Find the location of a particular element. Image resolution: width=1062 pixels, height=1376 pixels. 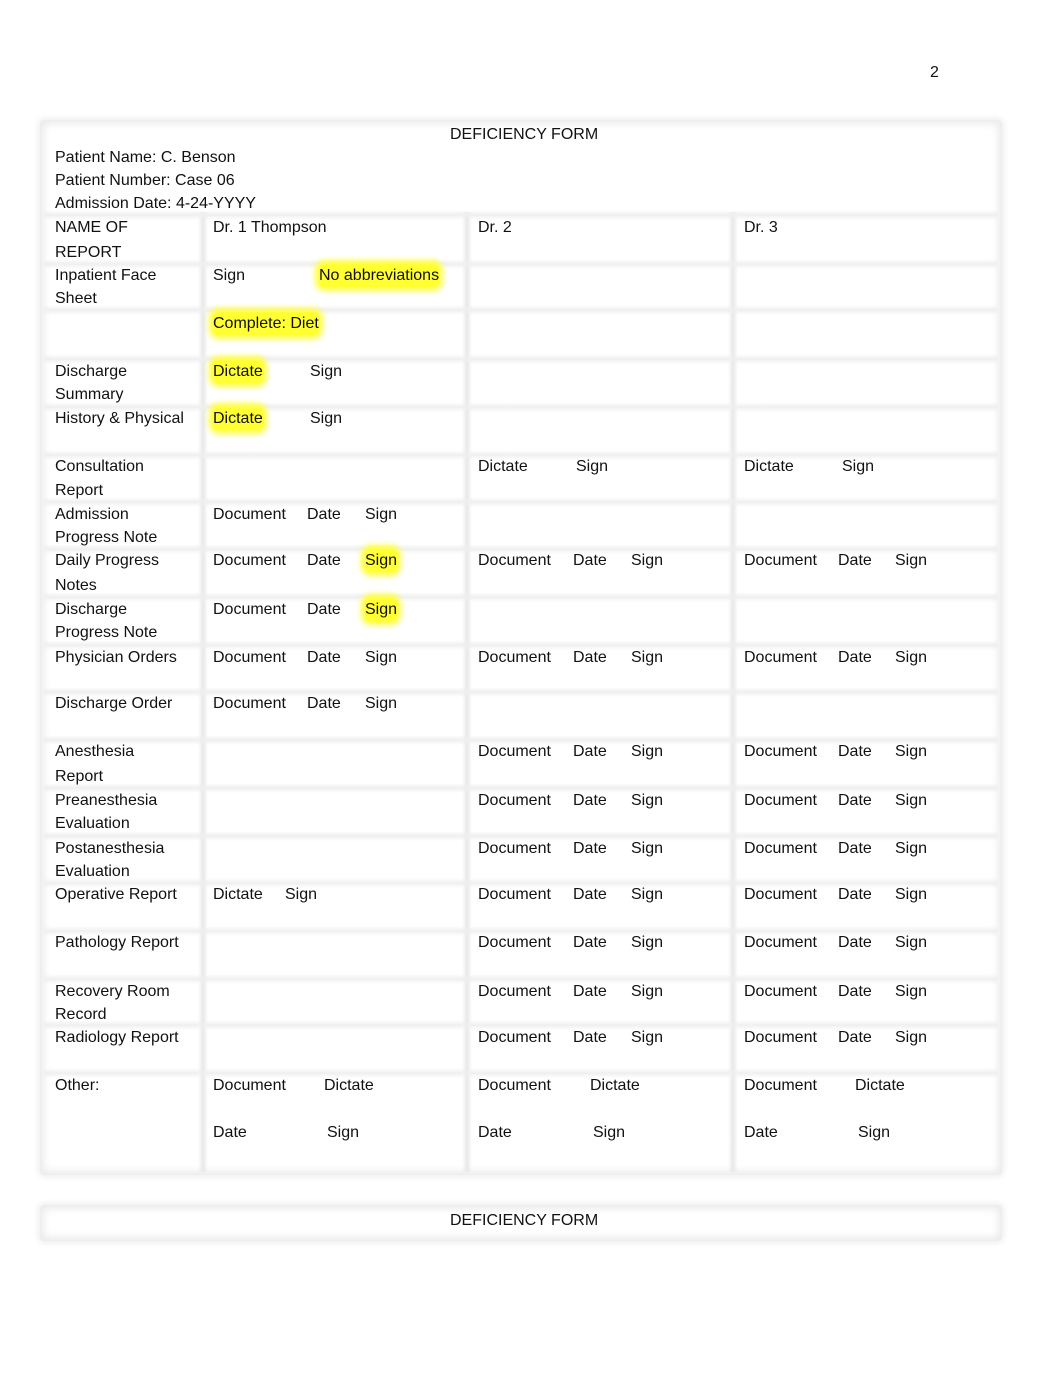

report-name-2: Record is located at coordinates (81, 1014).